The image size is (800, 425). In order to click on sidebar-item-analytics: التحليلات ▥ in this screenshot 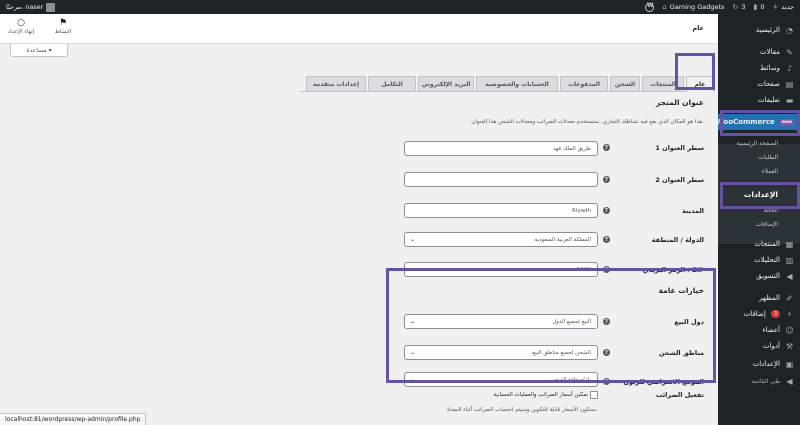, I will do `click(759, 260)`.